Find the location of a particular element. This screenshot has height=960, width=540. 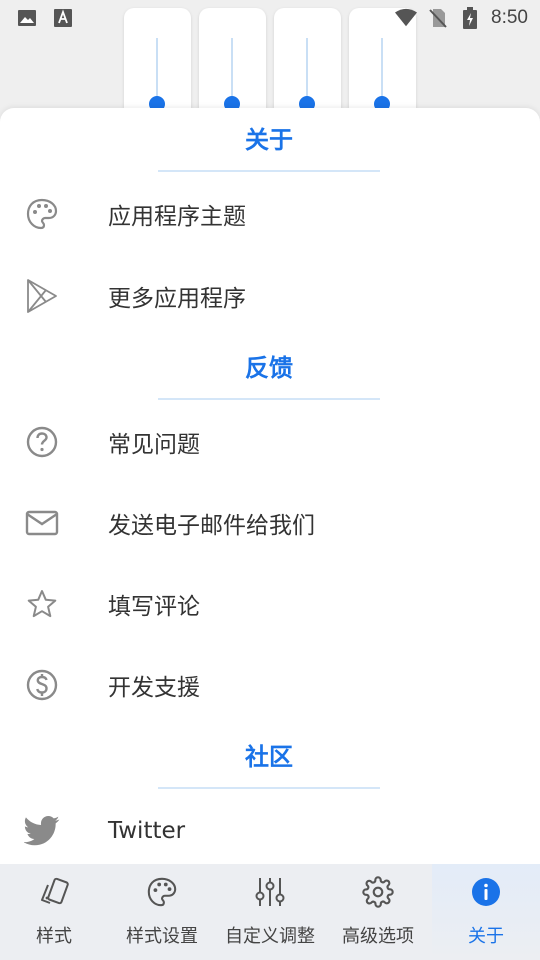

section-title: 关于 is located at coordinates (269, 140).